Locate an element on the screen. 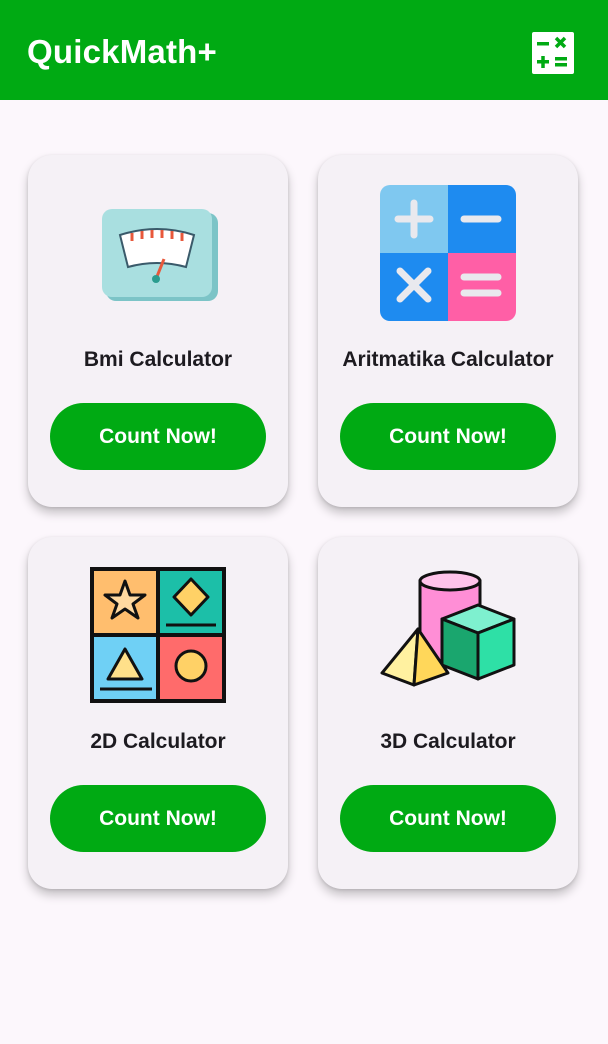 The width and height of the screenshot is (608, 1044). calculator-icon is located at coordinates (553, 53).